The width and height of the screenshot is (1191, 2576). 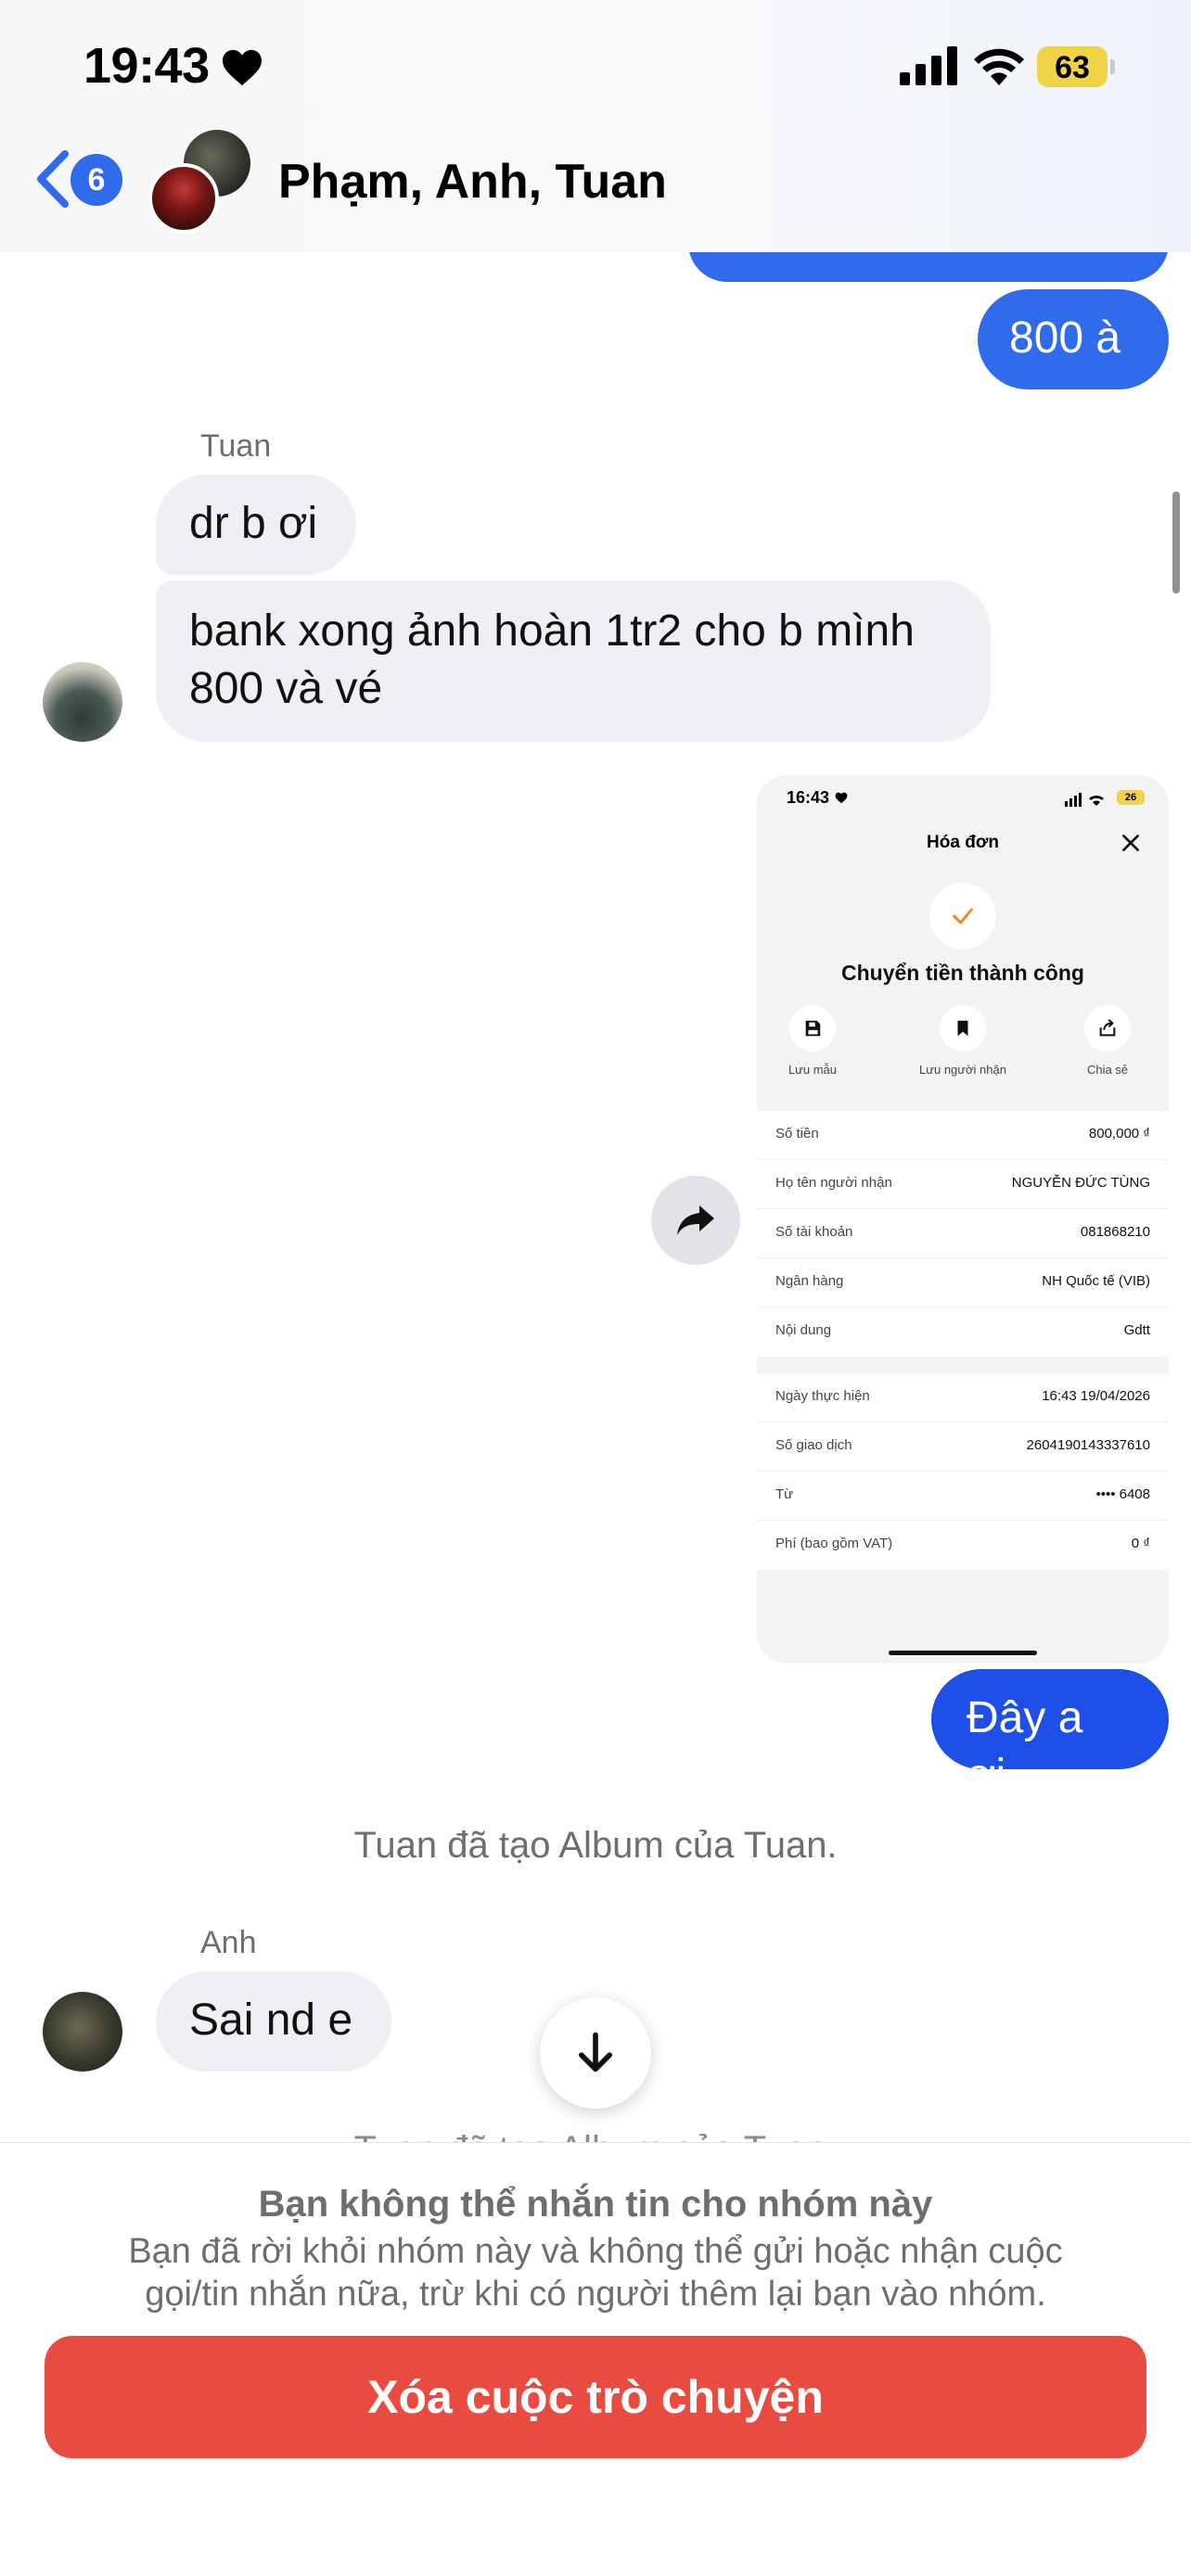 I want to click on receipt-row: Số giao dịch 2604190143337610, so click(x=963, y=1447).